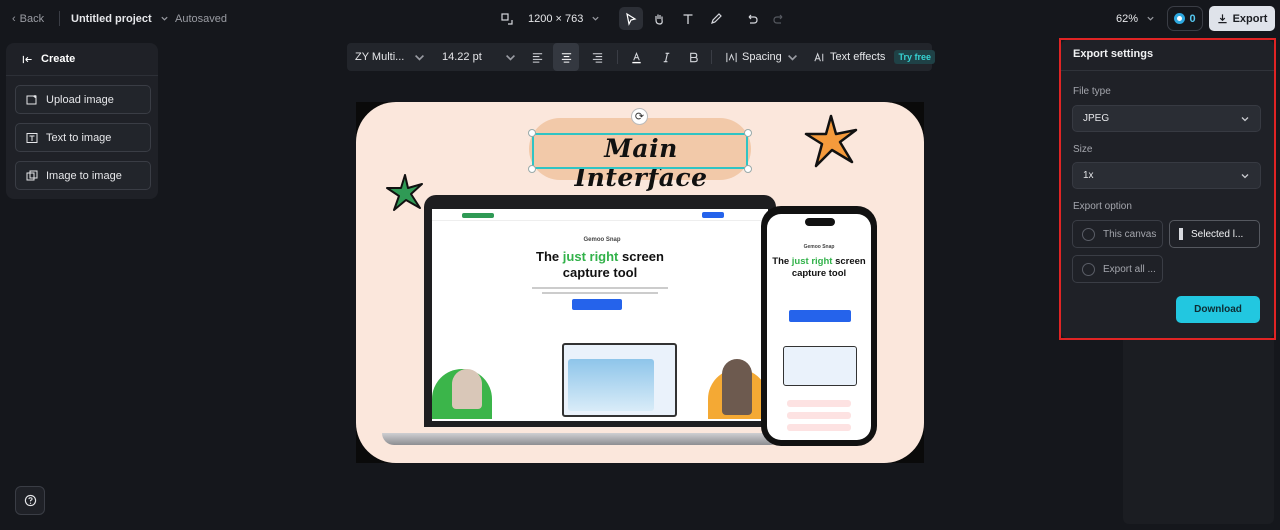 The width and height of the screenshot is (1280, 530). Describe the element at coordinates (914, 57) in the screenshot. I see `try-free-badge: Try free` at that location.